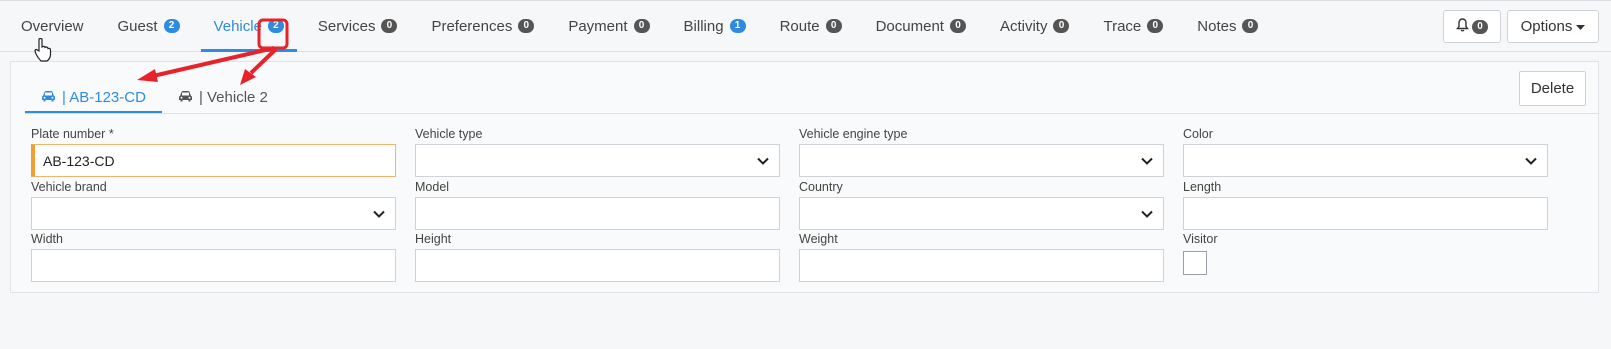  Describe the element at coordinates (47, 239) in the screenshot. I see `width-label: Width` at that location.